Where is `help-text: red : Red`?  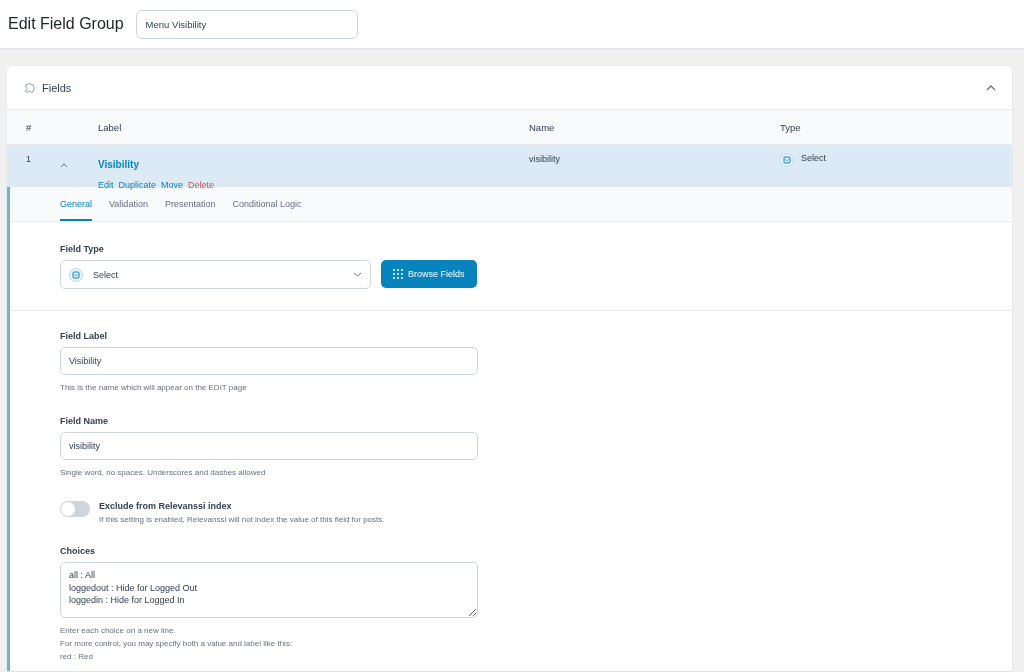
help-text: red : Red is located at coordinates (77, 657).